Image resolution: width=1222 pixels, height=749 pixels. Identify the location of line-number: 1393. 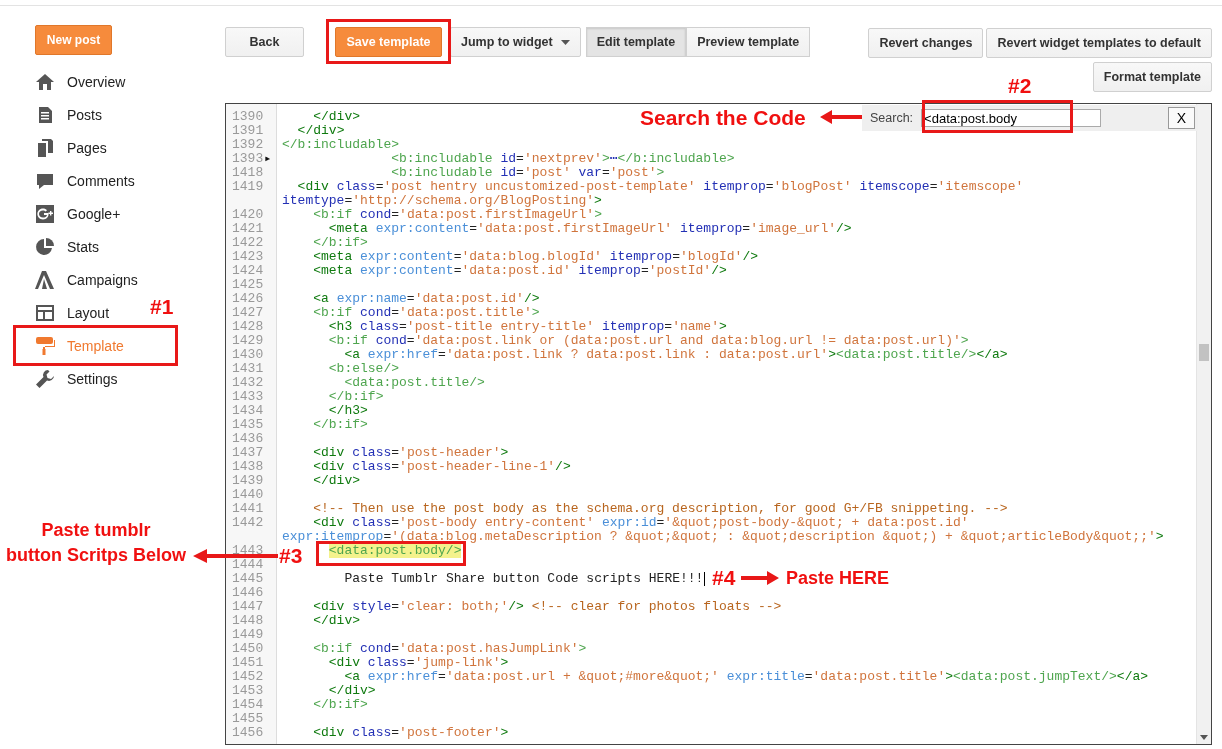
(248, 159).